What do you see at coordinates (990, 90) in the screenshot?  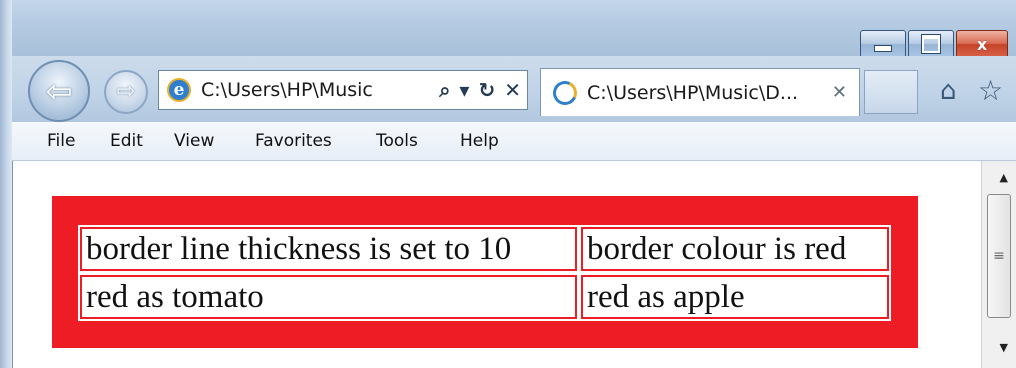 I see `favorites-star-icon: ☆` at bounding box center [990, 90].